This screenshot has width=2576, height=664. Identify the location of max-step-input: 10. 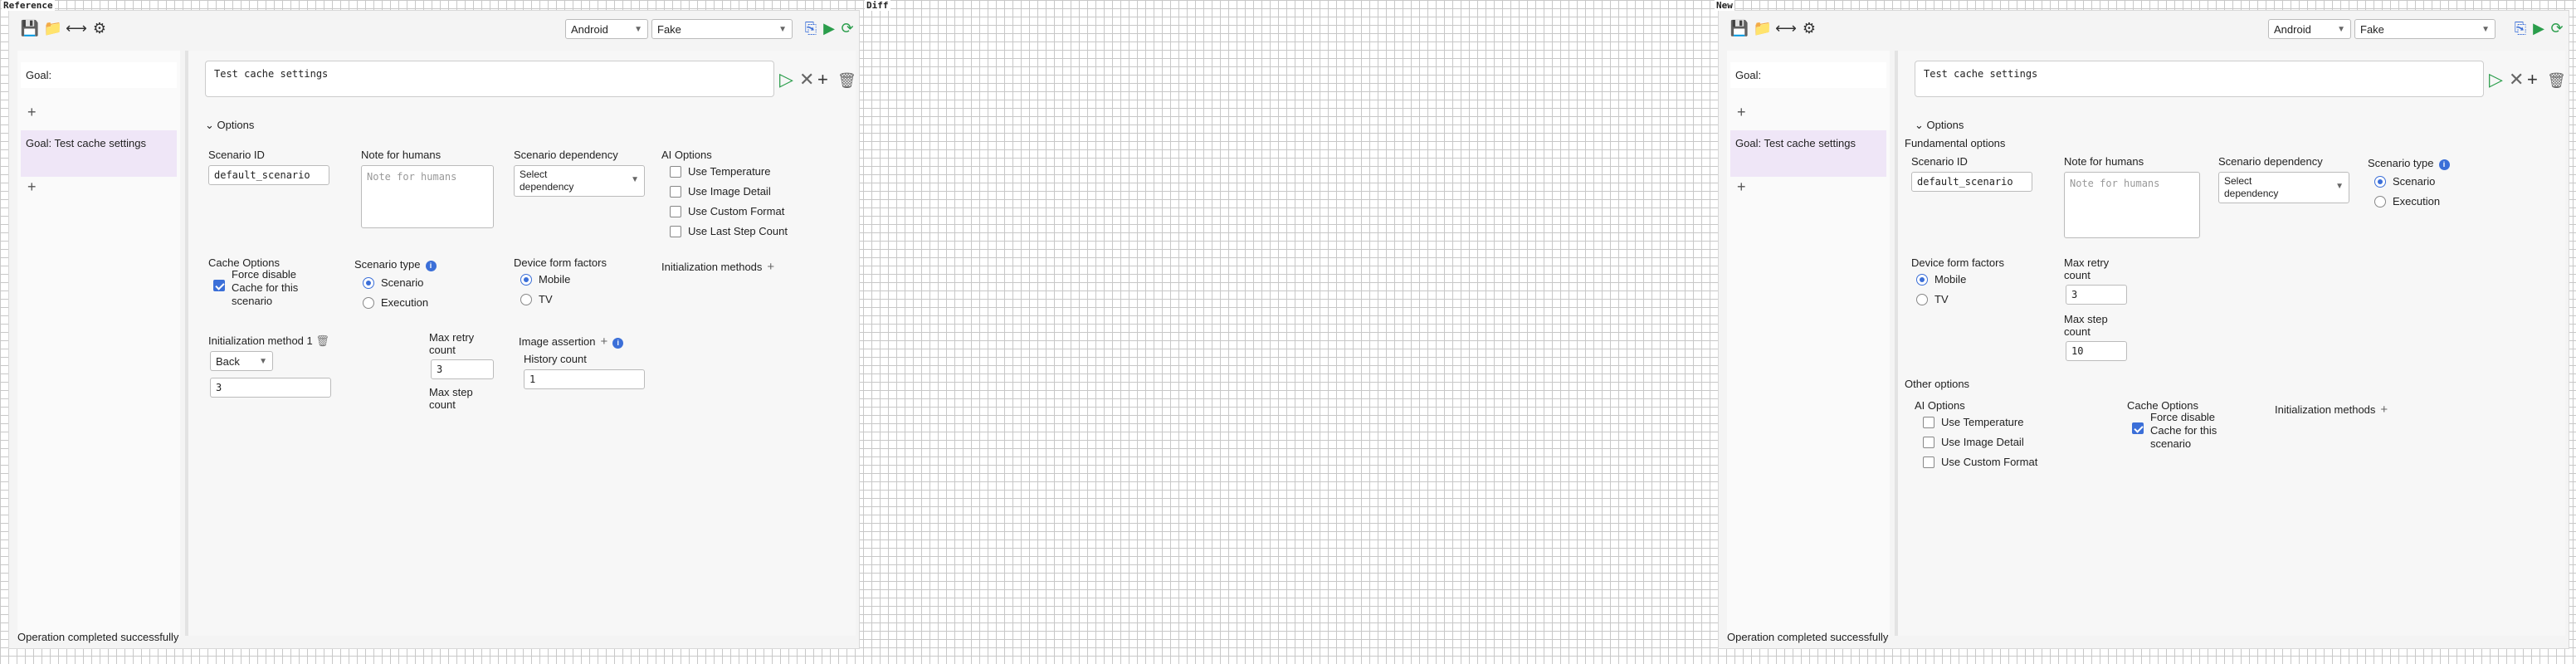
(2097, 351).